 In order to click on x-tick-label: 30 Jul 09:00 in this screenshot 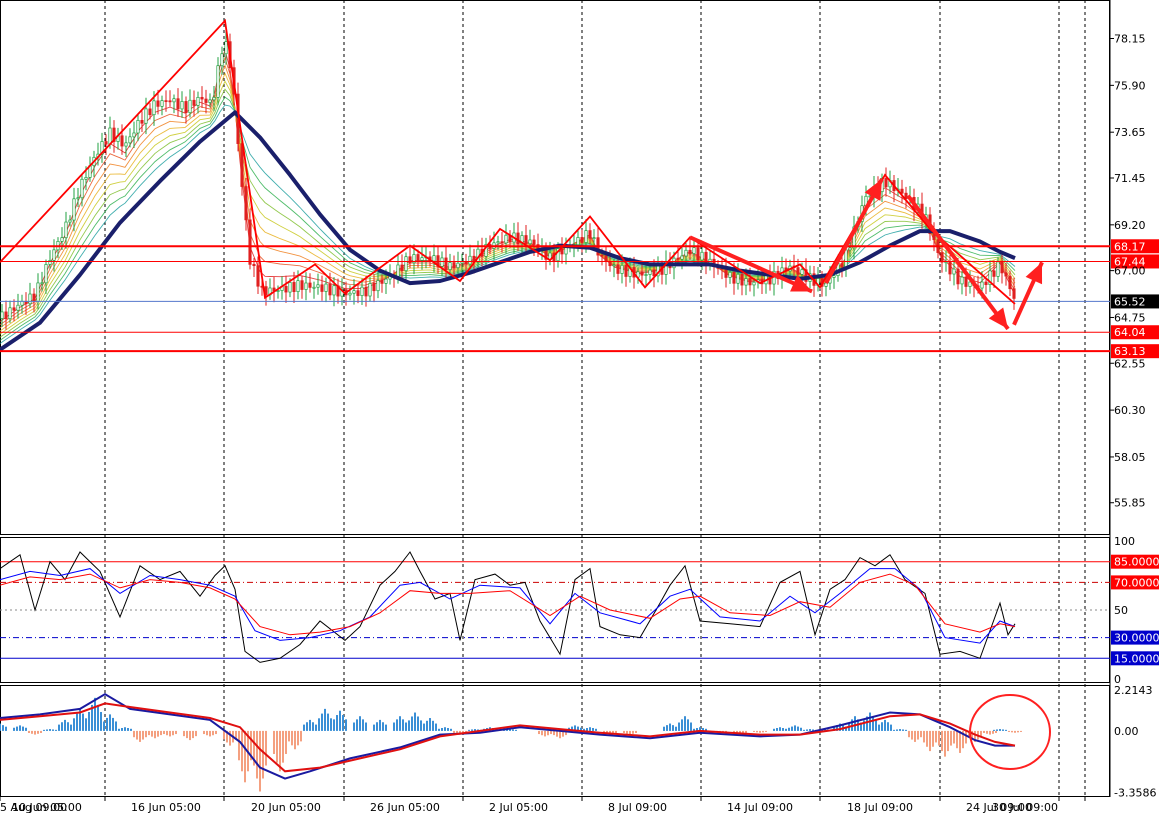, I will do `click(1025, 807)`.